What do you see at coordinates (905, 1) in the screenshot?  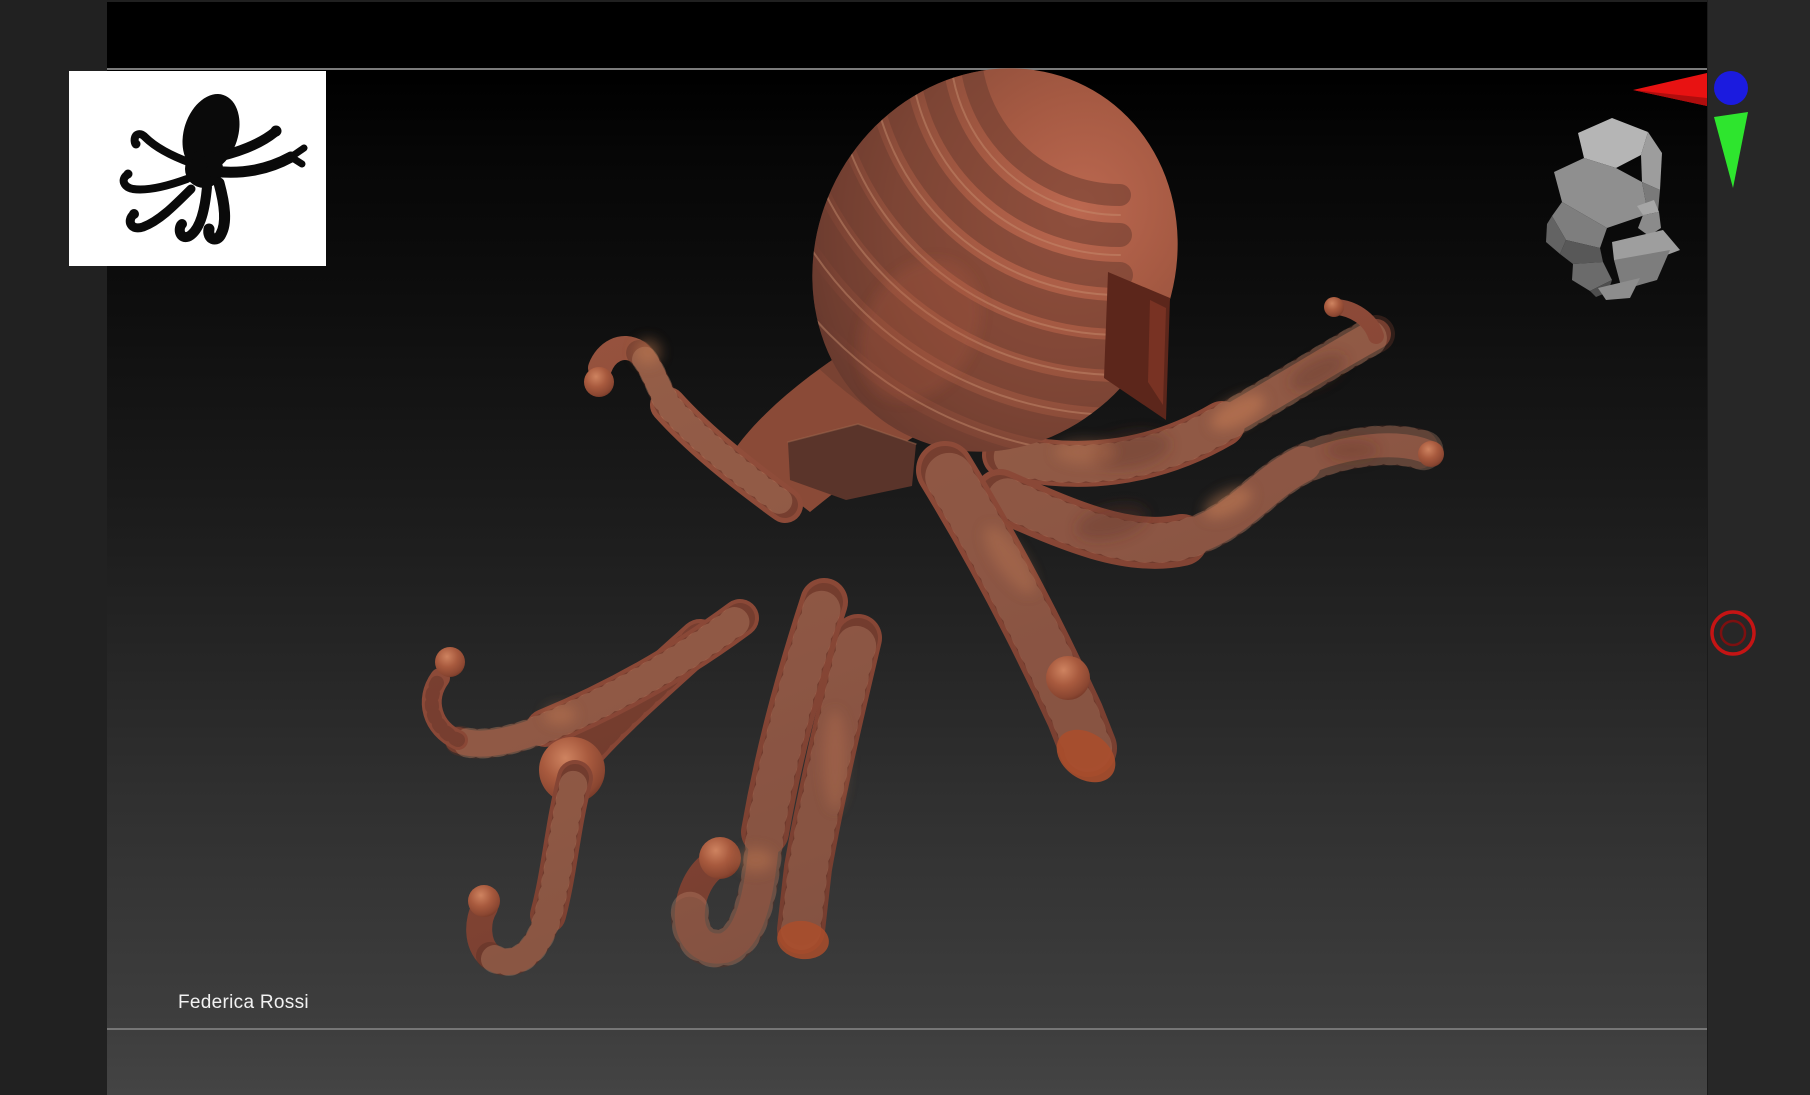 I see `window-top-edge` at bounding box center [905, 1].